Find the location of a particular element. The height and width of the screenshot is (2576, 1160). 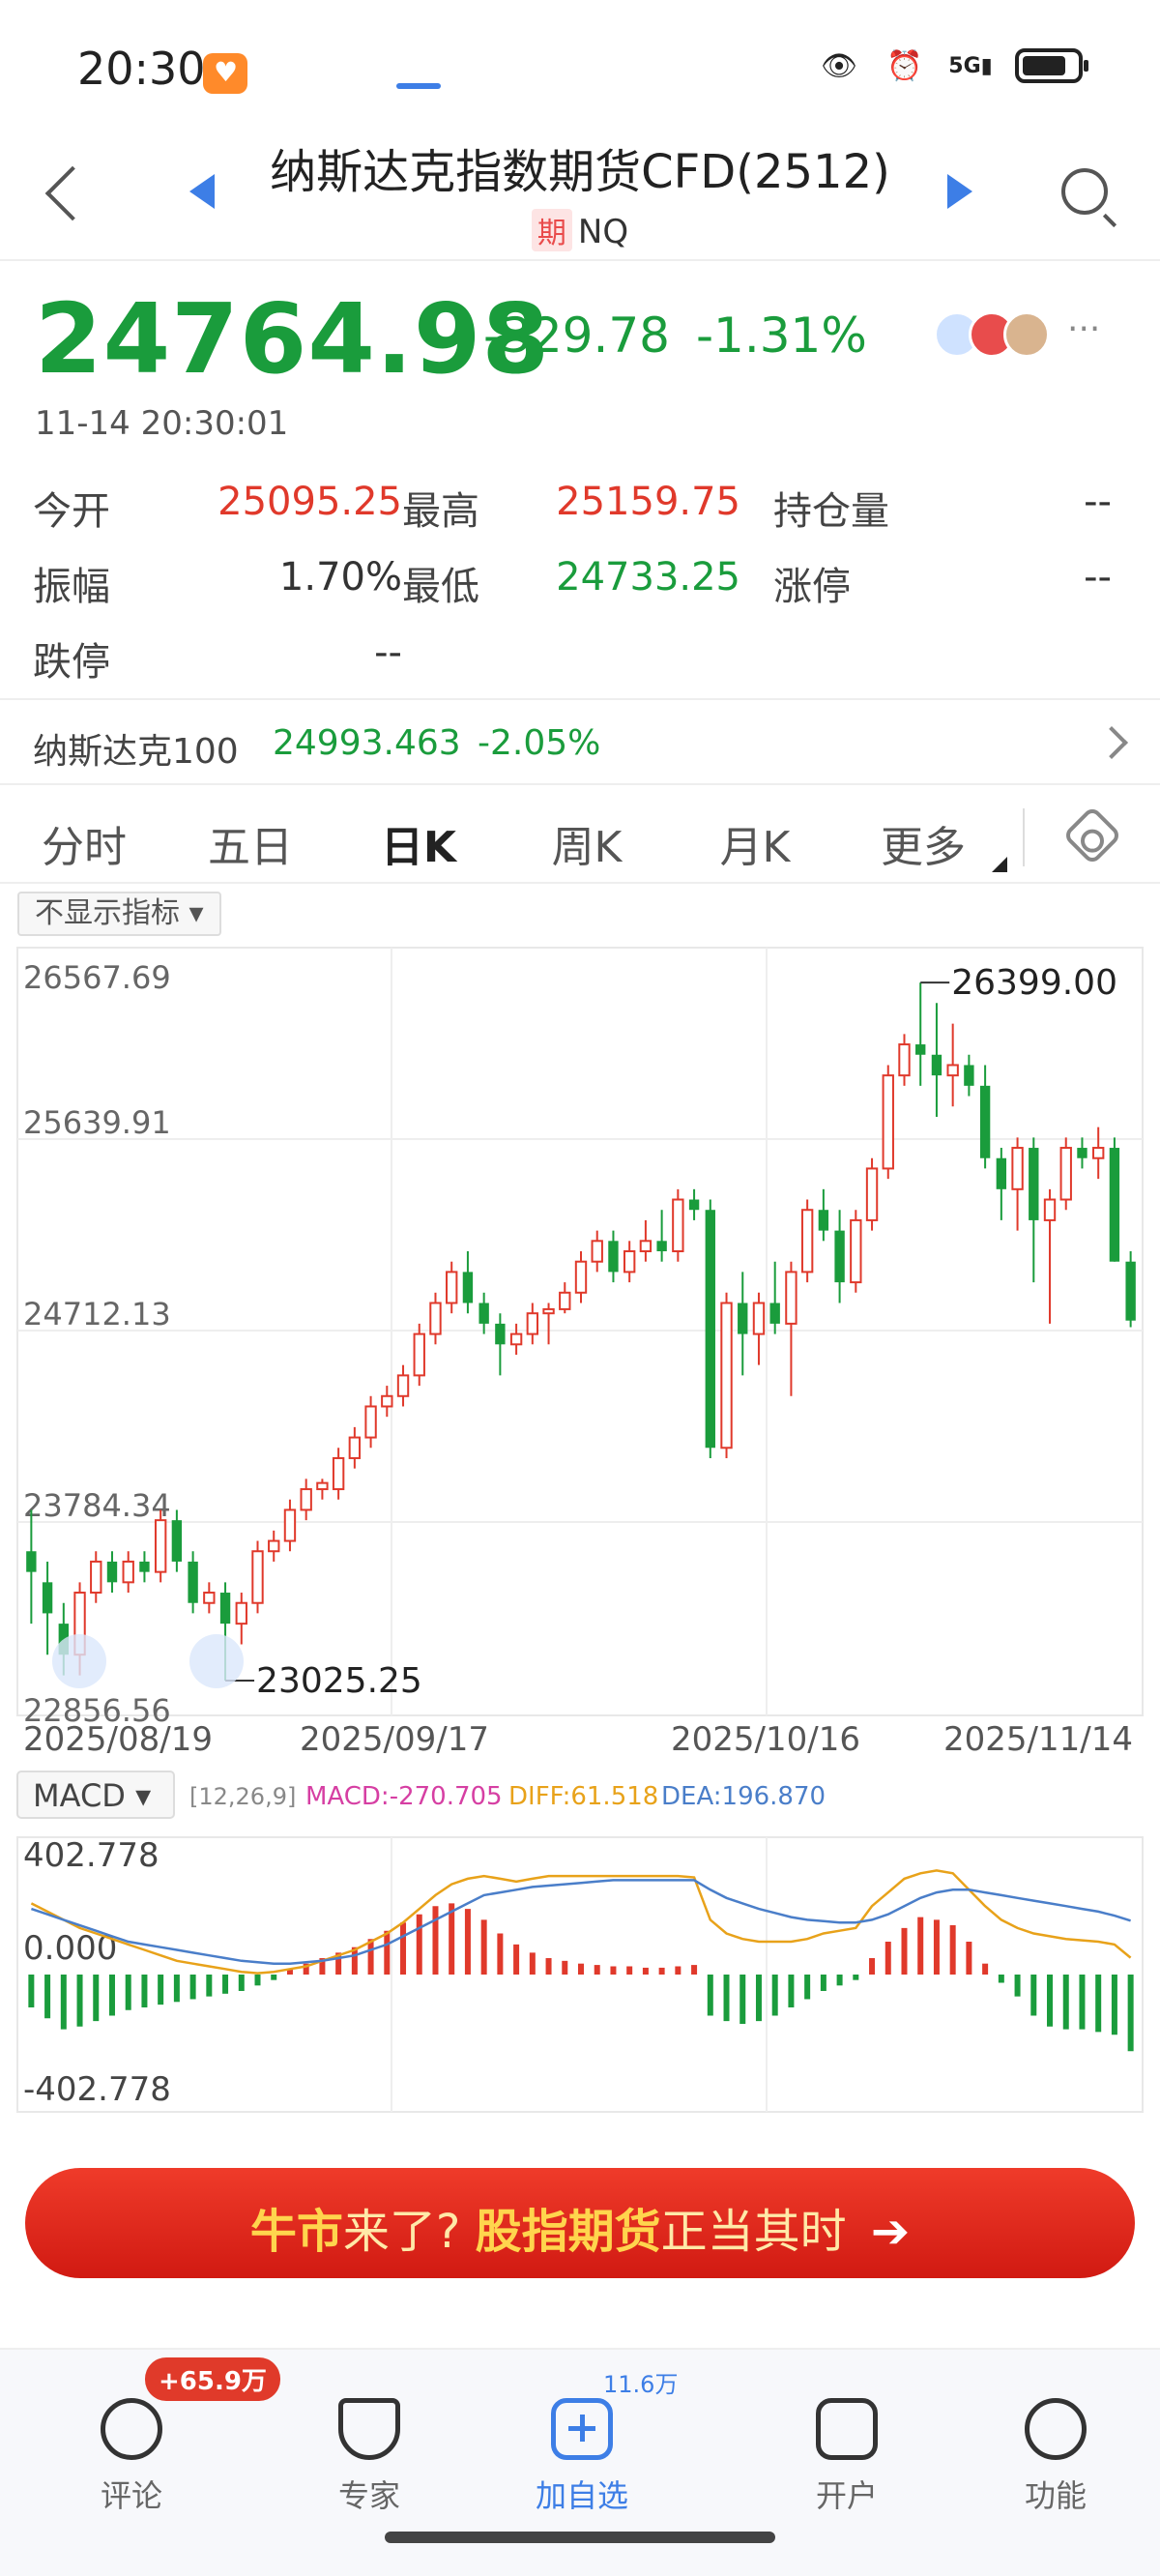

banner-text: 牛市来了? 股指期货正当其时 ➔ is located at coordinates (580, 2227).